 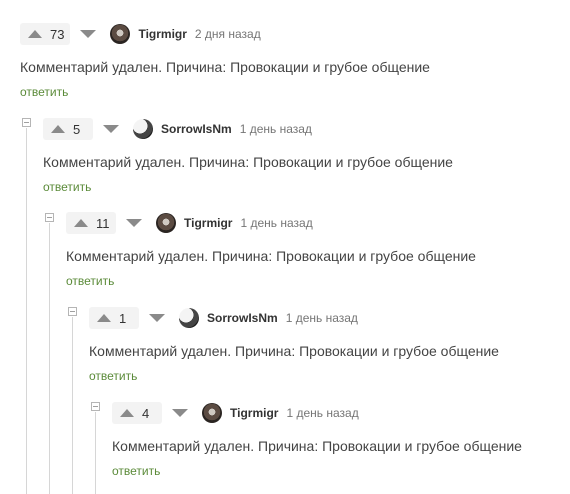 I want to click on vote-box: 73, so click(x=45, y=34).